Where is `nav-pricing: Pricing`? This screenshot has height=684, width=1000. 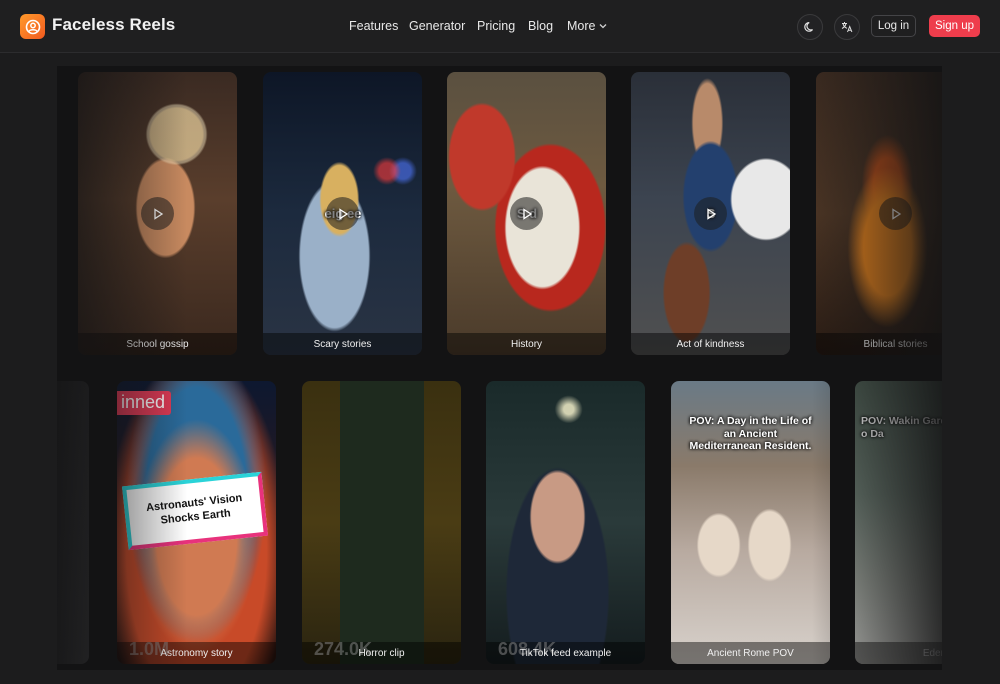 nav-pricing: Pricing is located at coordinates (496, 26).